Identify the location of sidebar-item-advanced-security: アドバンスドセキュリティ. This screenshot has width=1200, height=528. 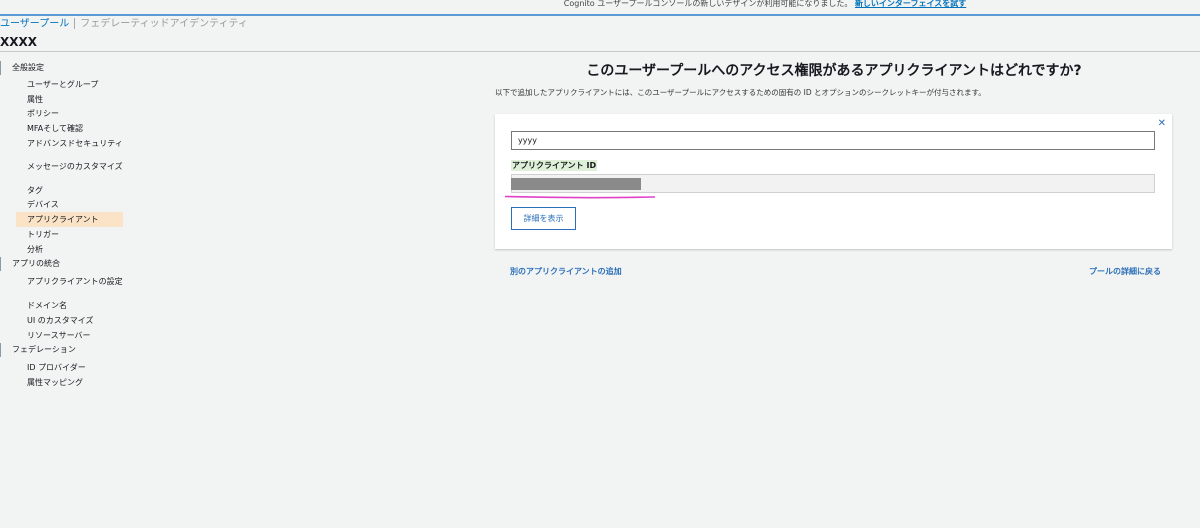
(69, 143).